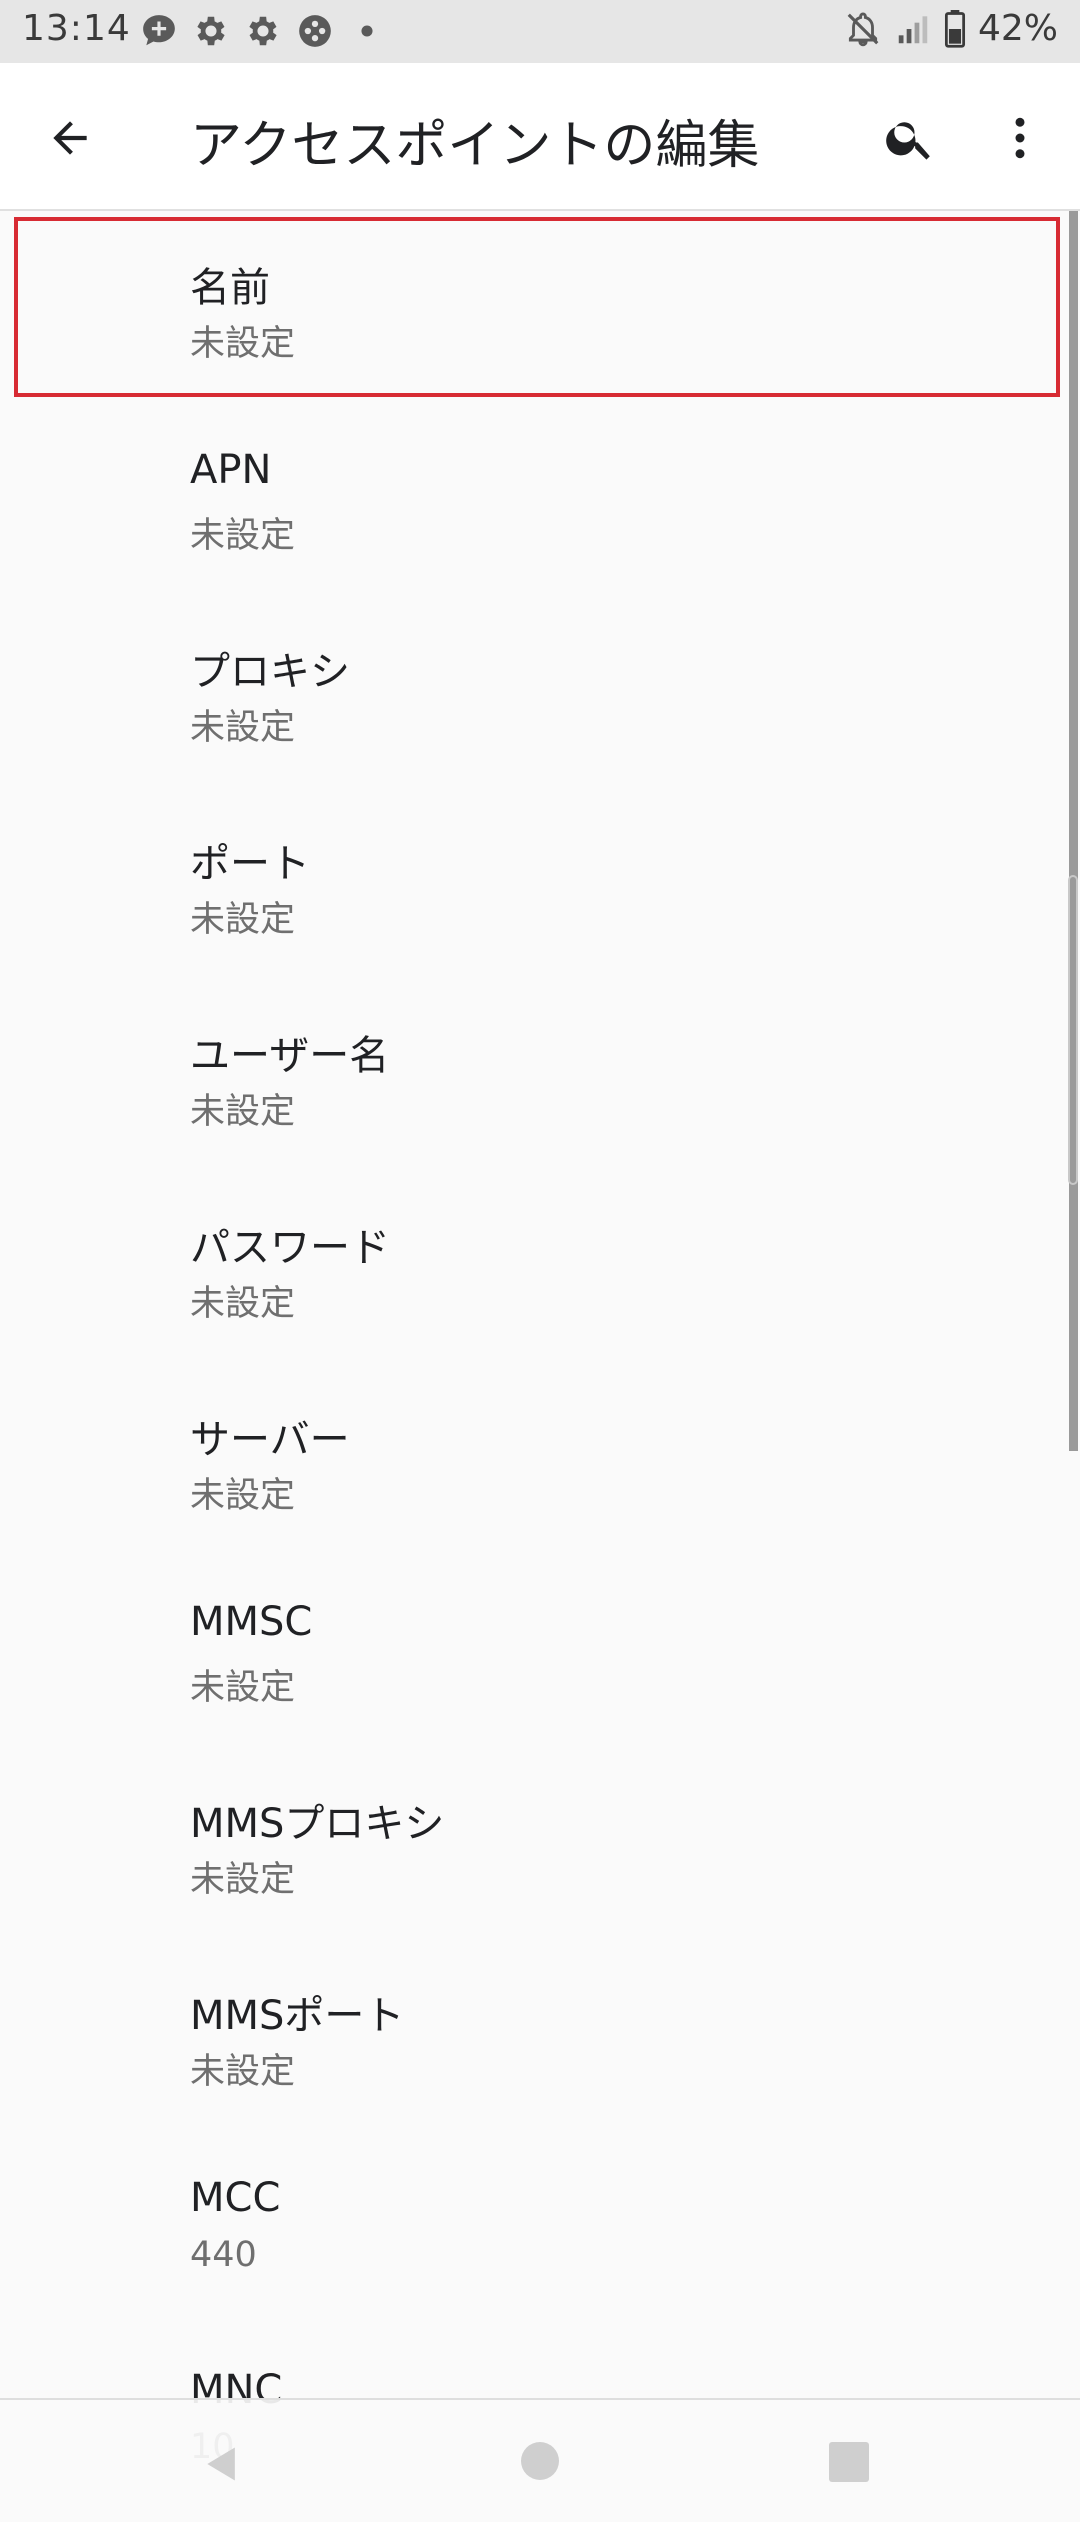  I want to click on setting-item-password: パスワード 未設定, so click(540, 1267).